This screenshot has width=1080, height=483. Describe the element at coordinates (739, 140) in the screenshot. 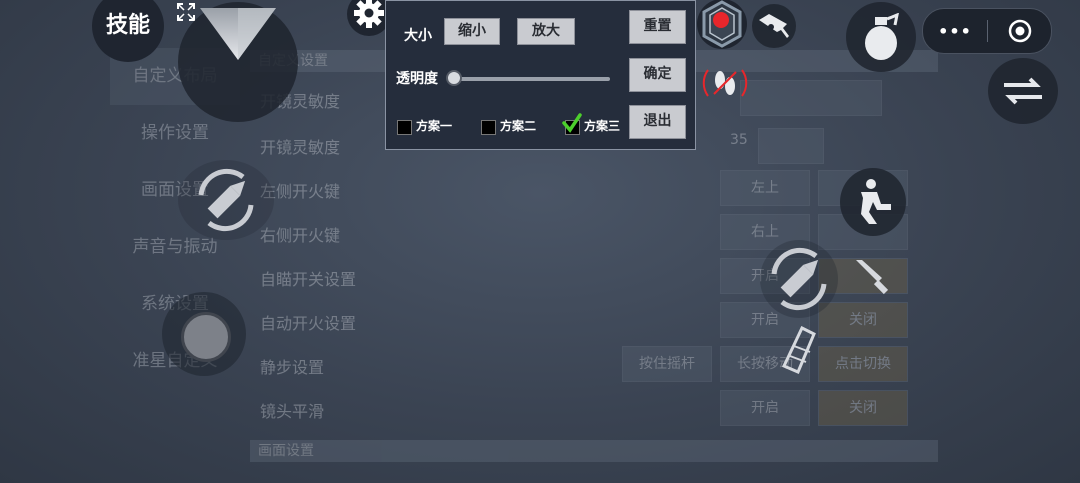

I see `sensitivity-value: 35` at that location.